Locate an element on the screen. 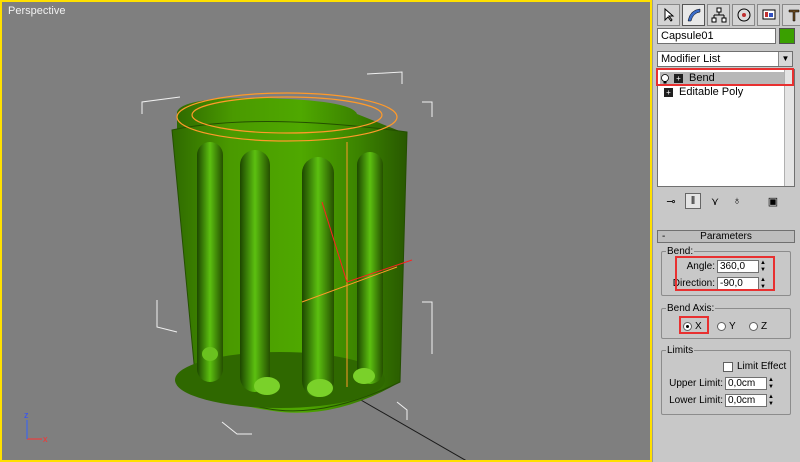  rollout-title: Parameters is located at coordinates (726, 236).